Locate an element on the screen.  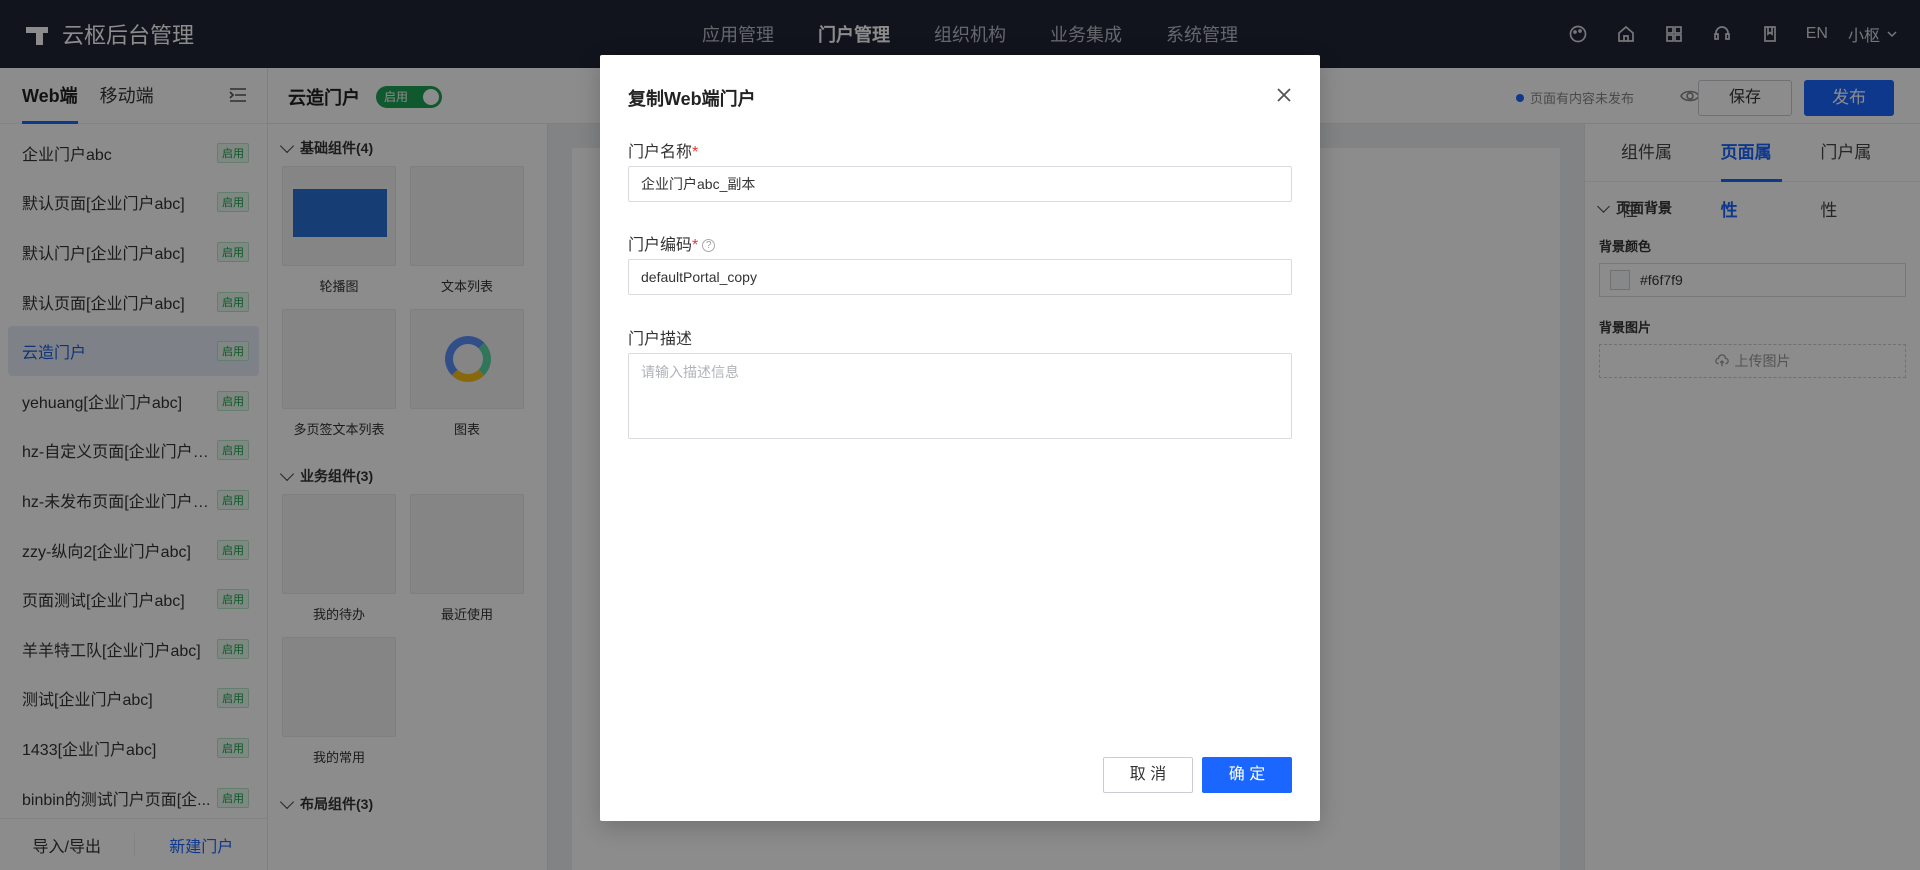
portal-desc-textarea is located at coordinates (960, 396).